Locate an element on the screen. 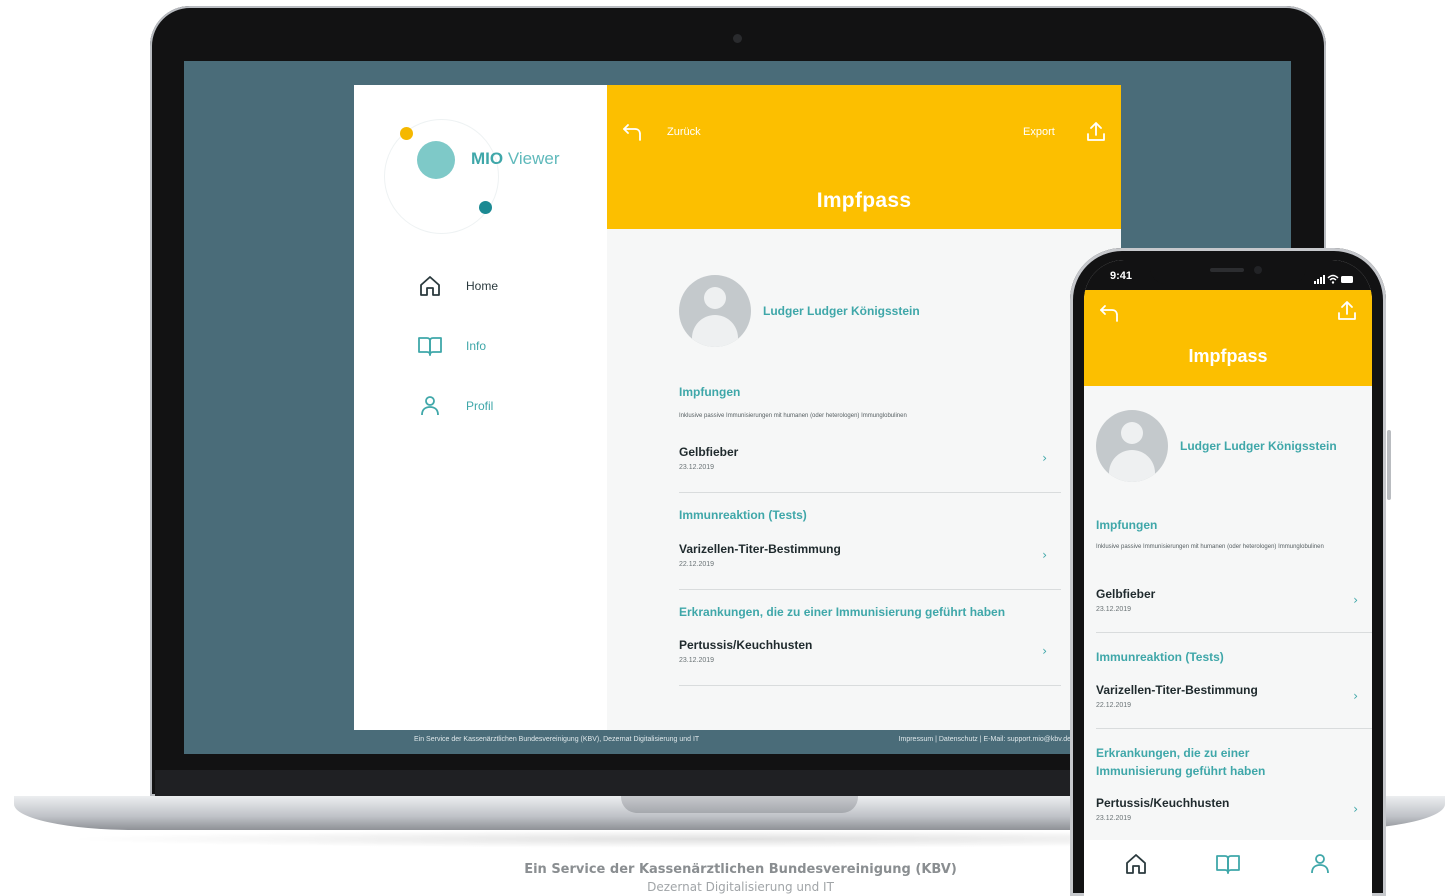 The height and width of the screenshot is (896, 1445). status-indicators-icon is located at coordinates (1334, 279).